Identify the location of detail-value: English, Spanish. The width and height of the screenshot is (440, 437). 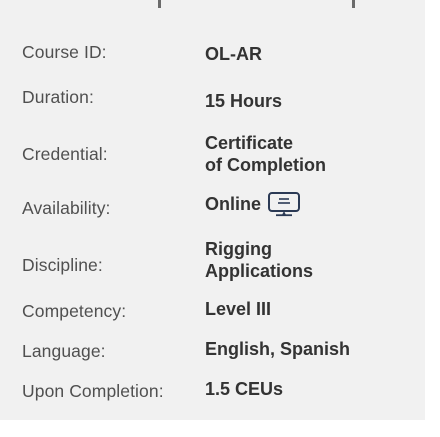
(278, 349).